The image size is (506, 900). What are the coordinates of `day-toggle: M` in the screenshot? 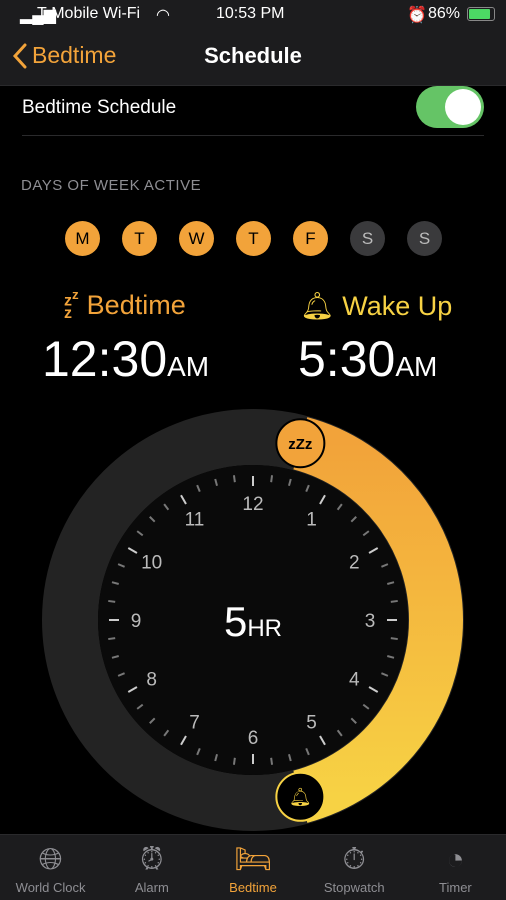 It's located at (82, 238).